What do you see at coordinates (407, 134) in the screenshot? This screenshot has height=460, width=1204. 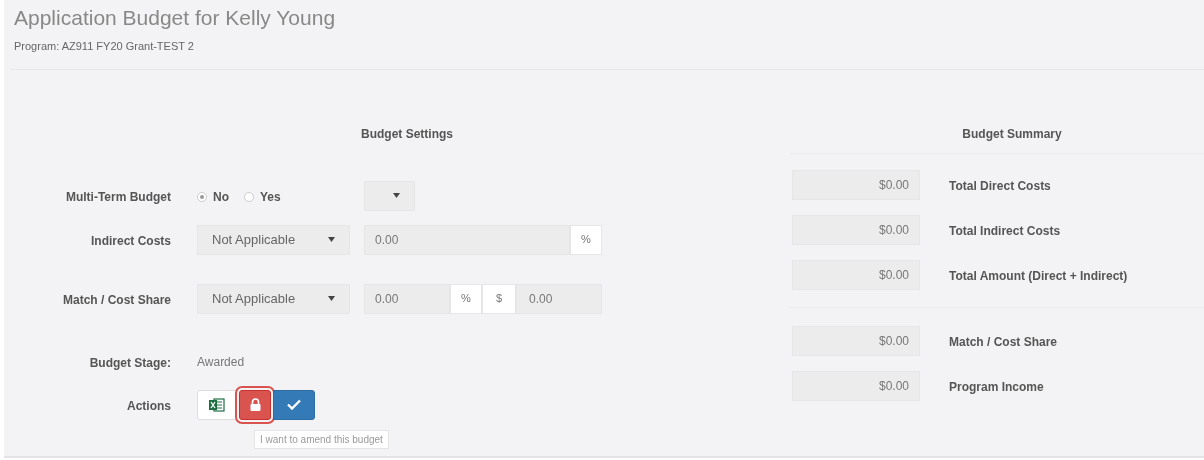 I see `section-heading: Budget Settings` at bounding box center [407, 134].